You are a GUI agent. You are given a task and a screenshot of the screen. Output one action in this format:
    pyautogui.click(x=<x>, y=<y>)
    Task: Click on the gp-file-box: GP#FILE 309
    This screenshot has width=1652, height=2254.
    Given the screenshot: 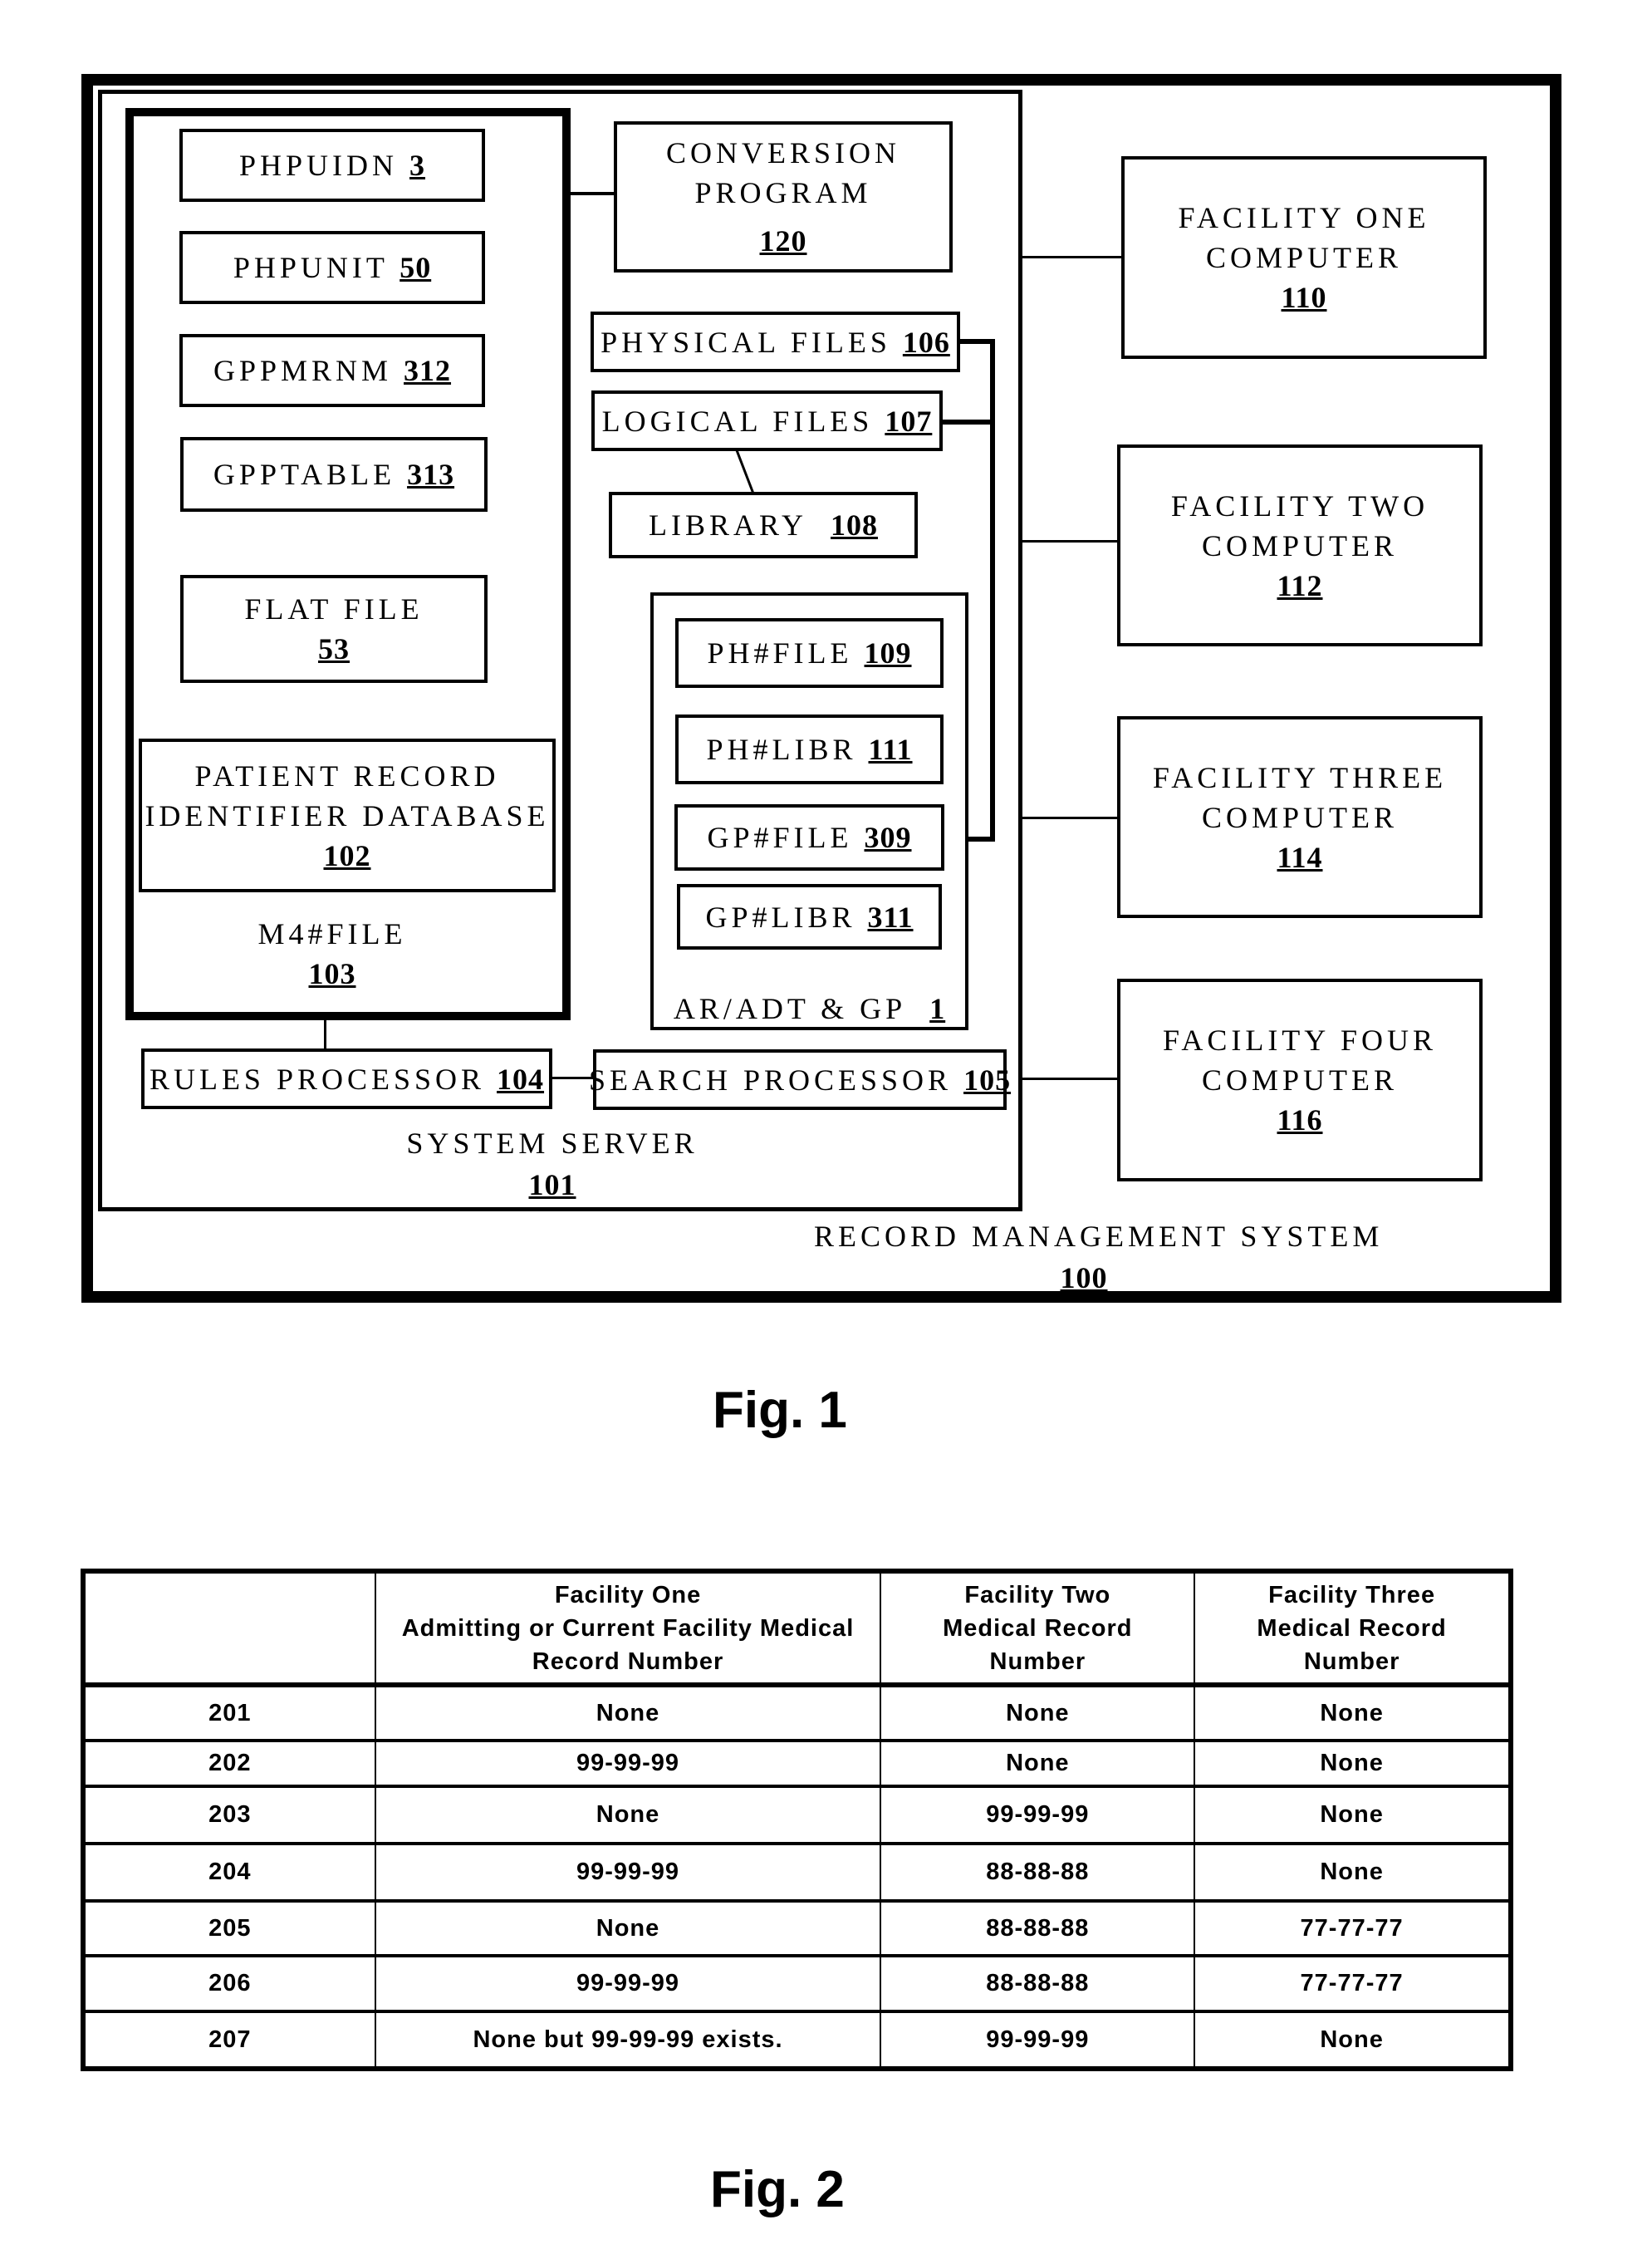 What is the action you would take?
    pyautogui.click(x=809, y=837)
    